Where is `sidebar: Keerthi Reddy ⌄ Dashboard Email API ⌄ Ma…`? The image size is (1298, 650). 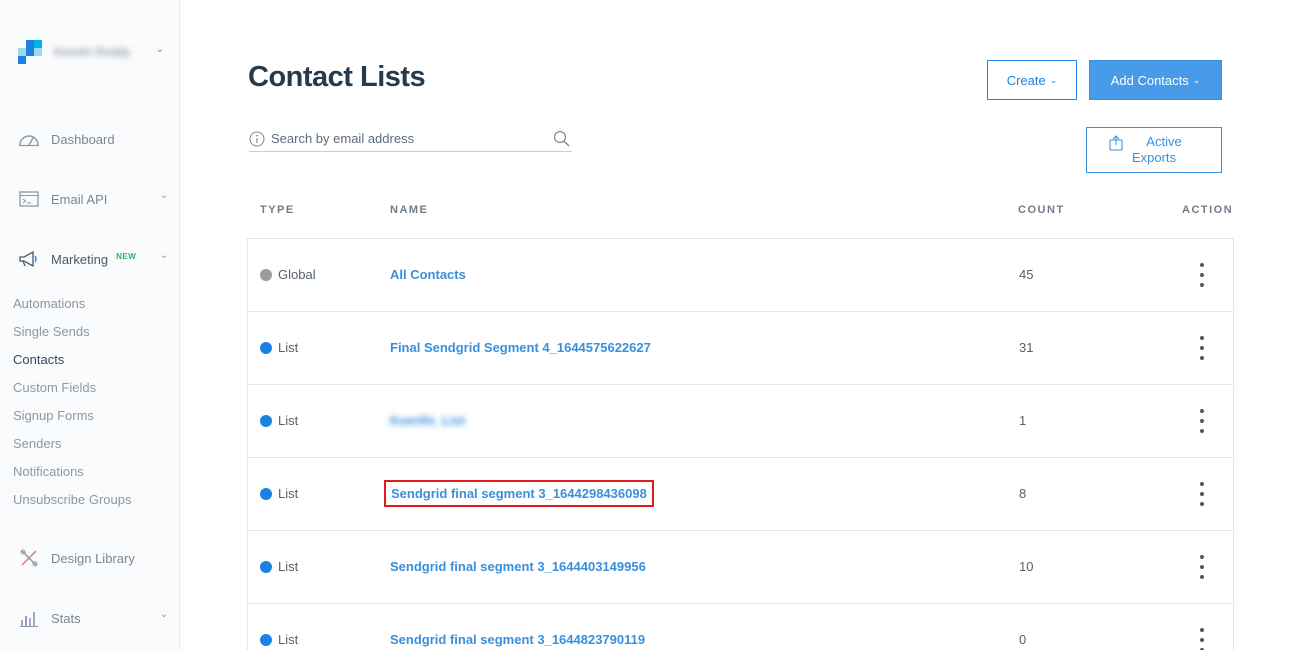 sidebar: Keerthi Reddy ⌄ Dashboard Email API ⌄ Ma… is located at coordinates (90, 325).